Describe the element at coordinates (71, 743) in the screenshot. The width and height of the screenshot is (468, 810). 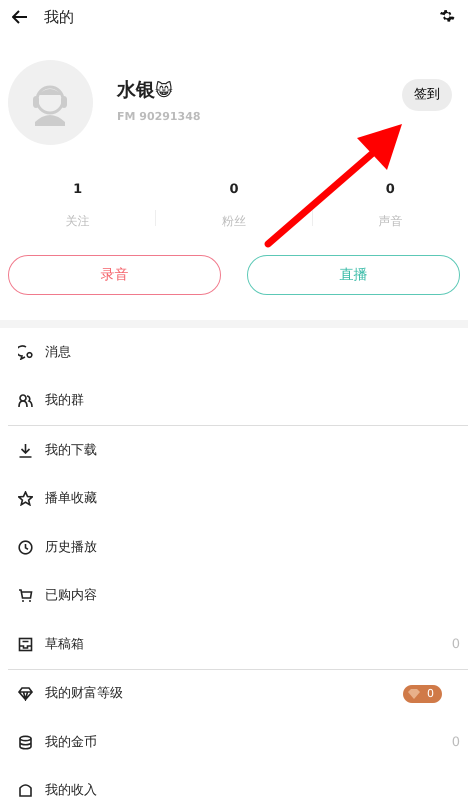
I see `menu-label: 我的金币` at that location.